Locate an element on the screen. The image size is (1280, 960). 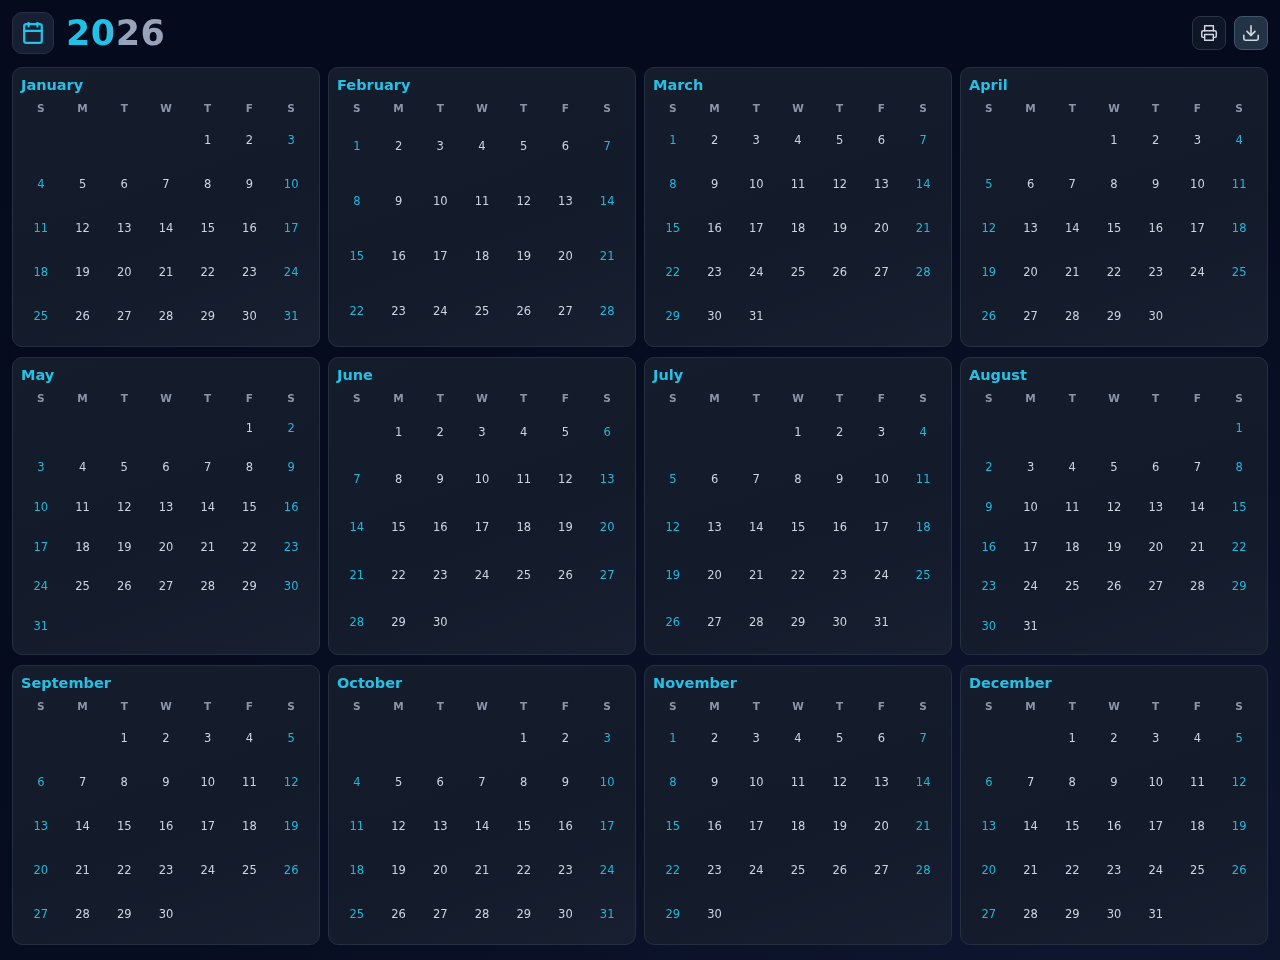
day-number: 21 is located at coordinates (482, 870).